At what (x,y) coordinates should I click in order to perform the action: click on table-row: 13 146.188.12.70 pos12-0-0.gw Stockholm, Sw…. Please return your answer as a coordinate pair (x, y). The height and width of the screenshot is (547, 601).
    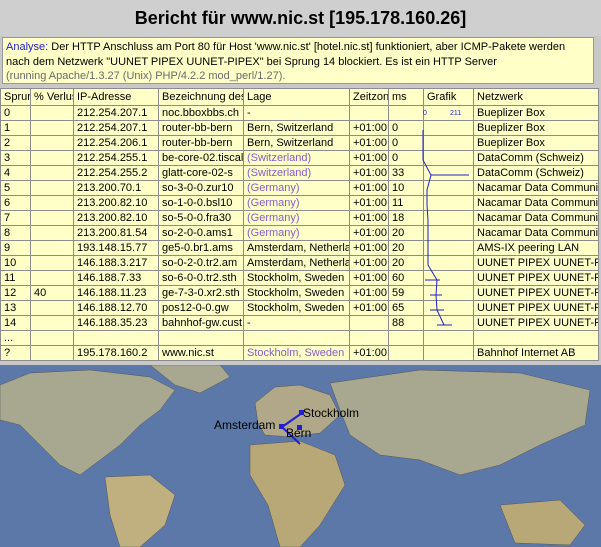
    Looking at the image, I should click on (299, 308).